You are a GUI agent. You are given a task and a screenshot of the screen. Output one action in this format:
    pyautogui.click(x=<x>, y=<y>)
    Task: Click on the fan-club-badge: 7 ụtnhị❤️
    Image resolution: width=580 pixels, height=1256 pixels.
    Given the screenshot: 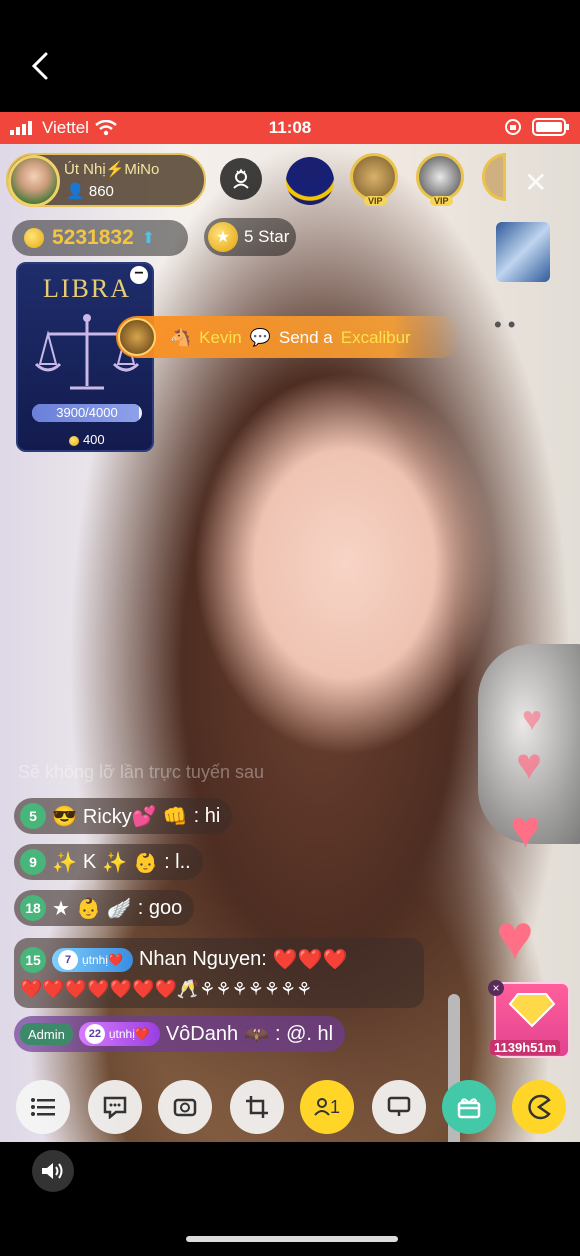 What is the action you would take?
    pyautogui.click(x=92, y=959)
    